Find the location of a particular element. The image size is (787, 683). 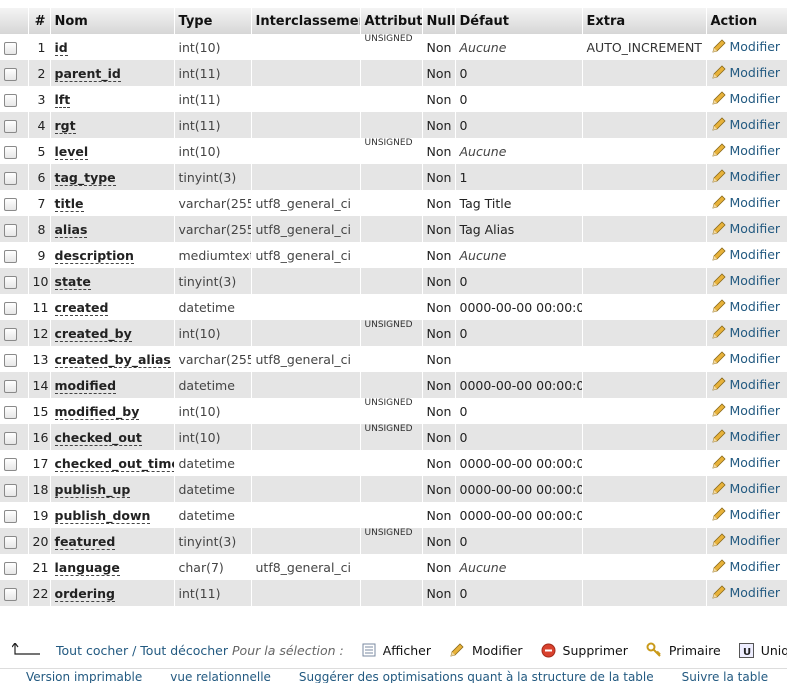

column-name-label: id is located at coordinates (61, 47).